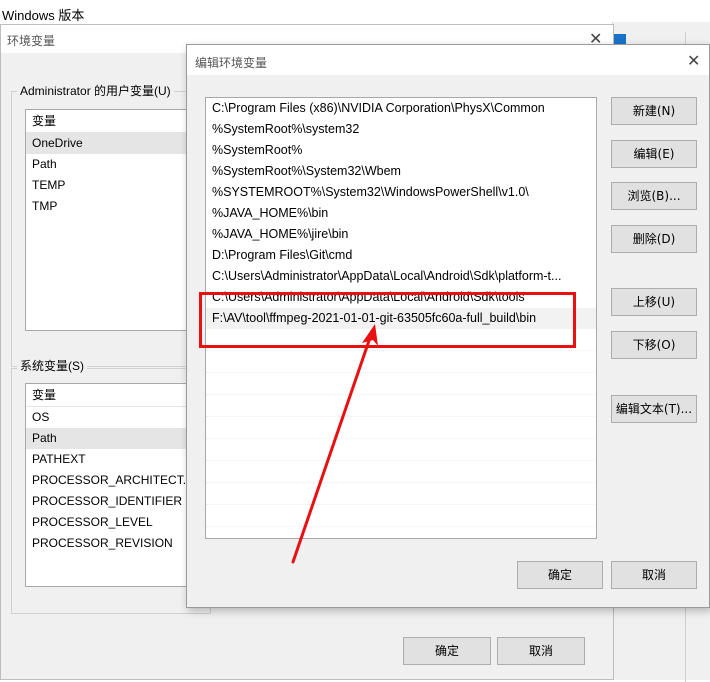  What do you see at coordinates (654, 154) in the screenshot?
I see `edit-button: 编辑(E)` at bounding box center [654, 154].